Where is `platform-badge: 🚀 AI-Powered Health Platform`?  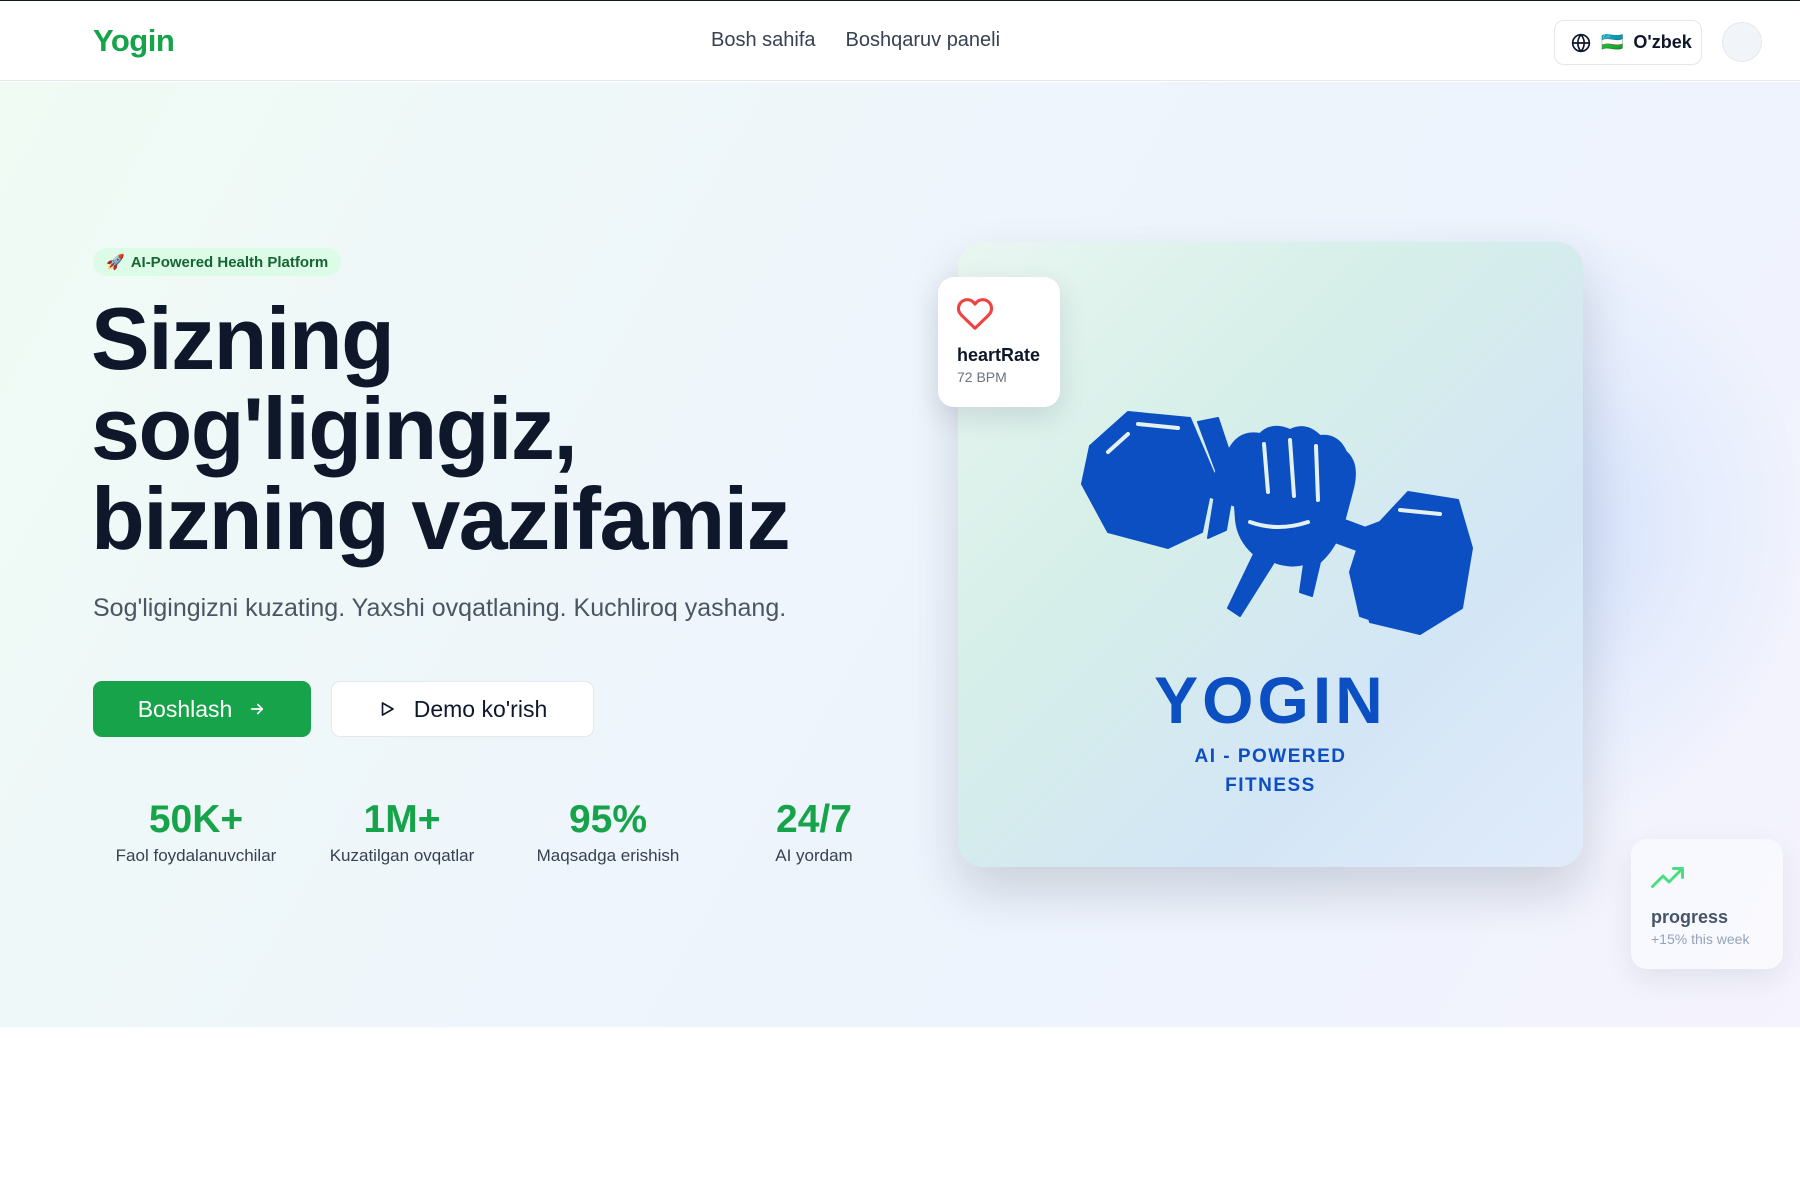 platform-badge: 🚀 AI-Powered Health Platform is located at coordinates (217, 262).